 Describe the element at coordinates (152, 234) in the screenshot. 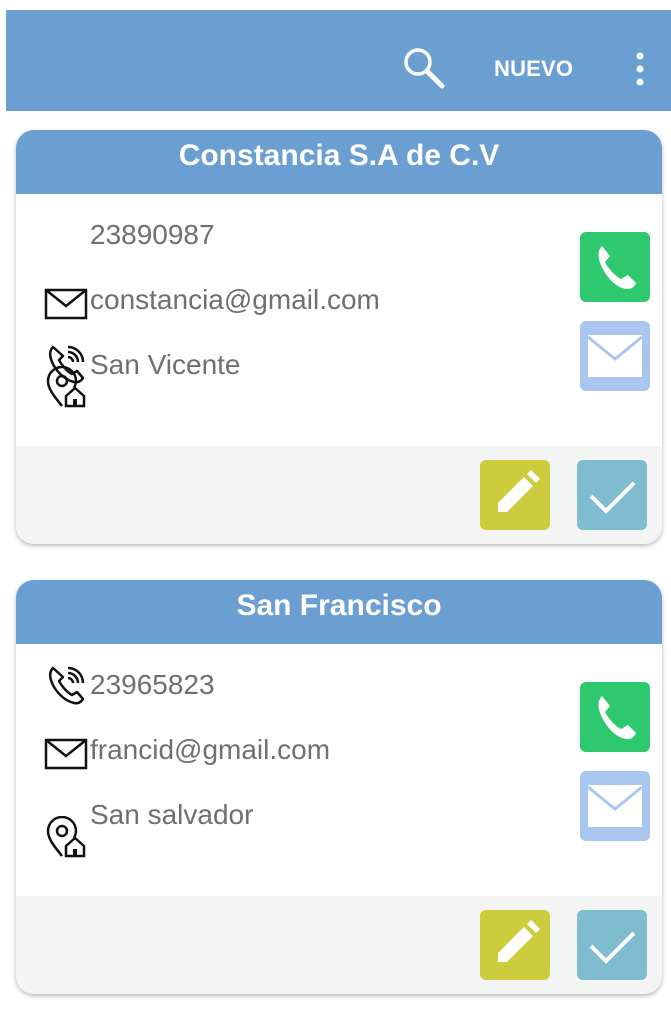

I see `contact-phone: 23890987` at that location.